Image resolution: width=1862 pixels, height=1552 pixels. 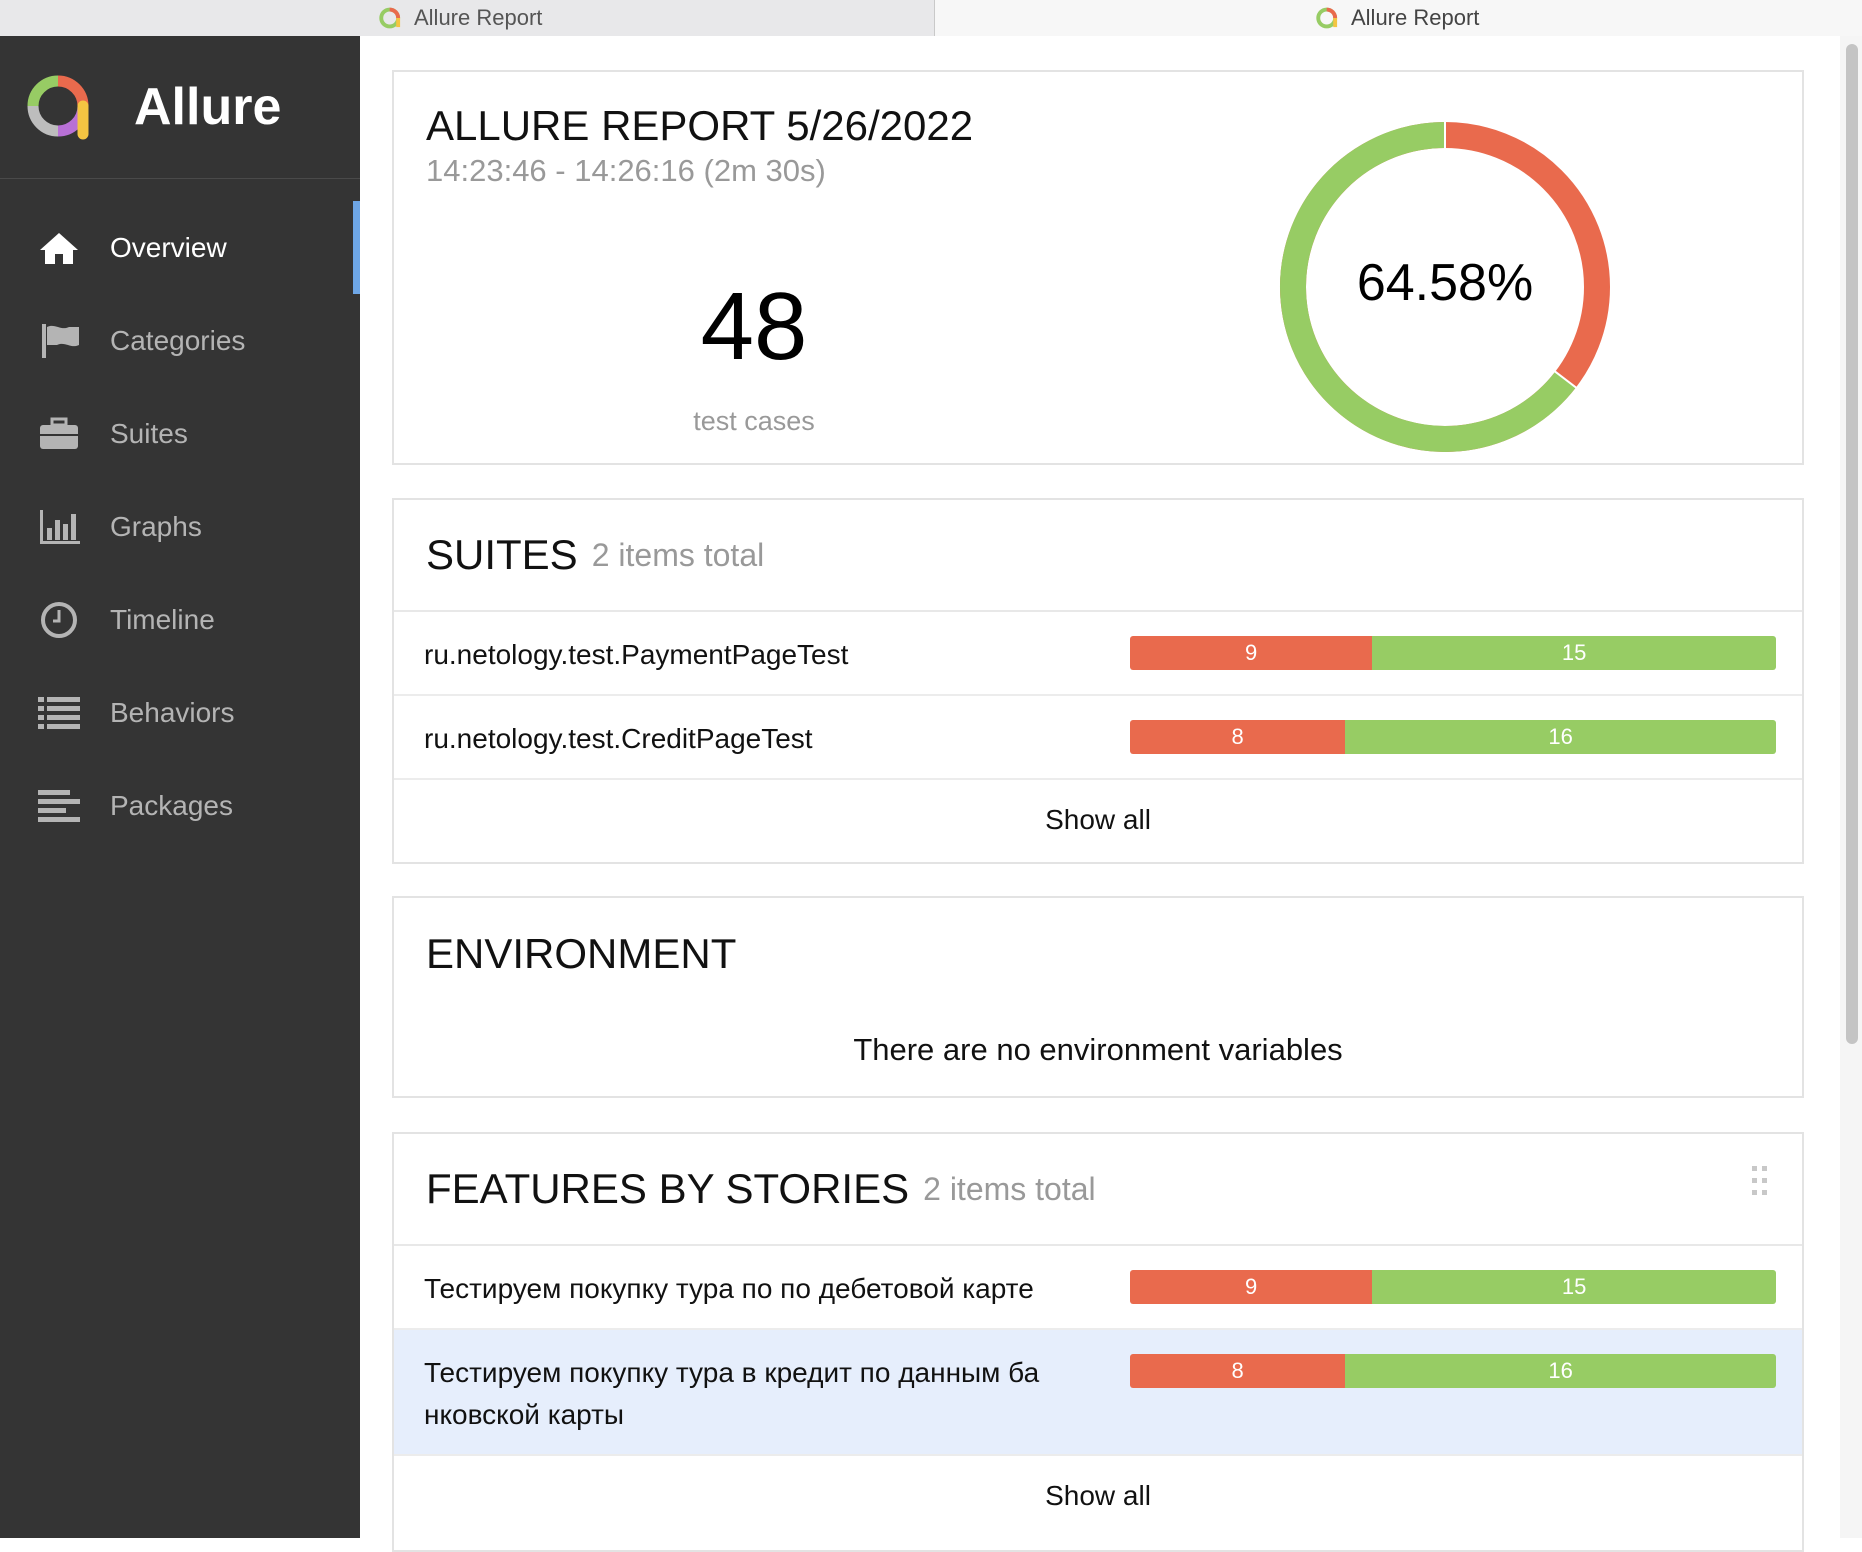 What do you see at coordinates (59, 341) in the screenshot?
I see `flag-icon` at bounding box center [59, 341].